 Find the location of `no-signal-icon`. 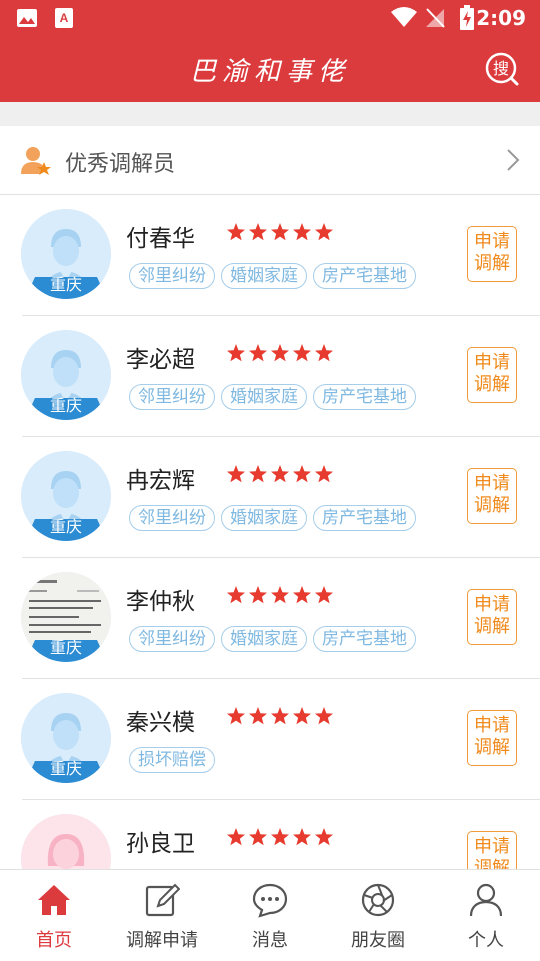

no-signal-icon is located at coordinates (435, 18).